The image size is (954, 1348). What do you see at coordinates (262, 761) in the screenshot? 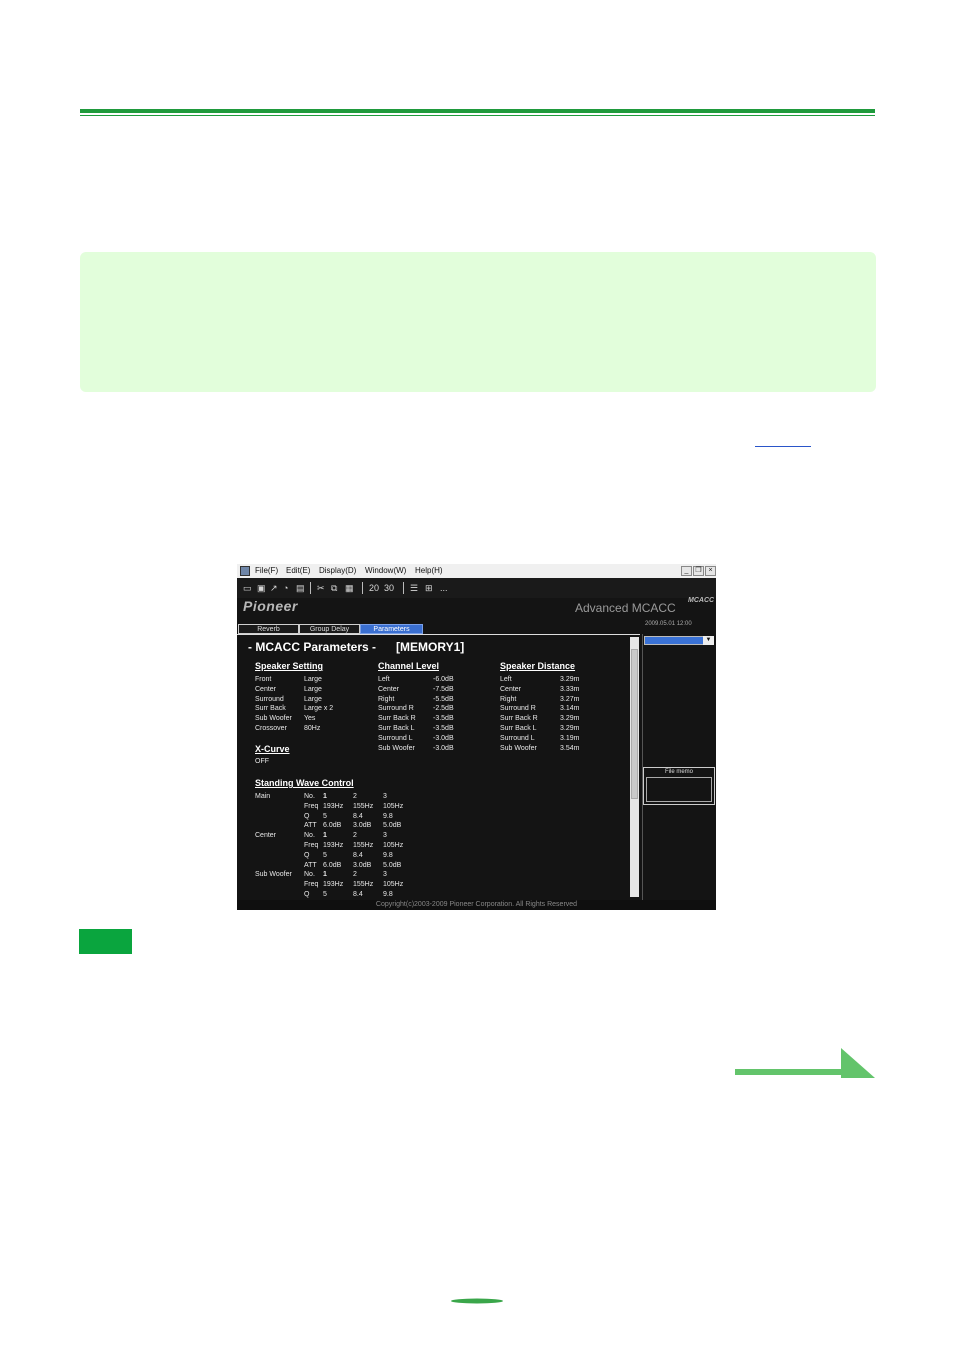
I see `xcurve-value: OFF` at bounding box center [262, 761].